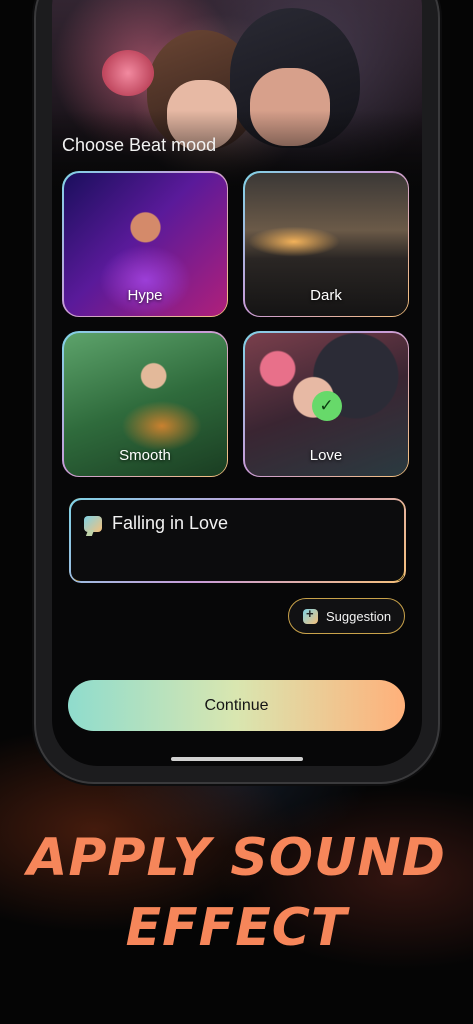 Image resolution: width=473 pixels, height=1024 pixels. I want to click on mood-label: Smooth, so click(145, 455).